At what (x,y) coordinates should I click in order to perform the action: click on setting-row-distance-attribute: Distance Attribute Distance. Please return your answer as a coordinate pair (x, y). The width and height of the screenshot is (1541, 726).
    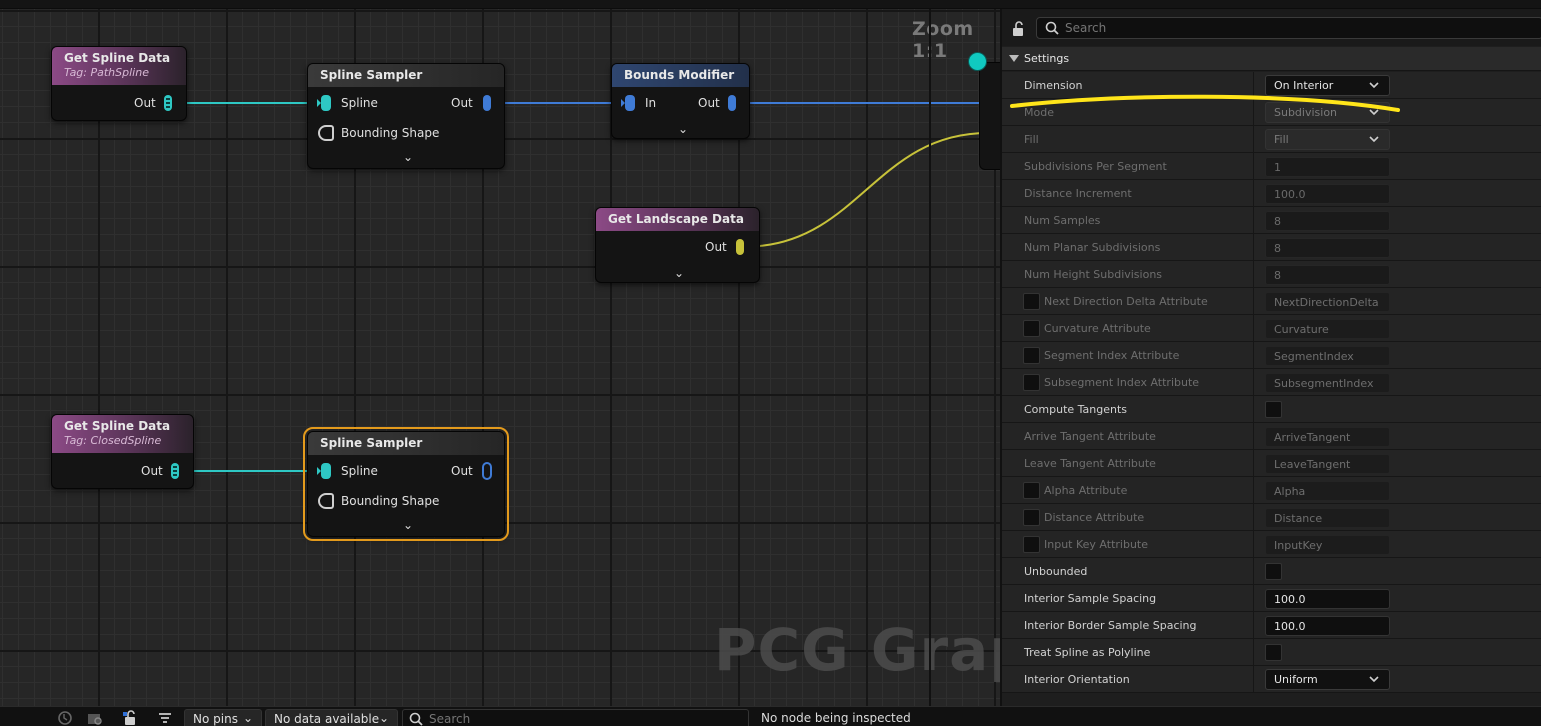
    Looking at the image, I should click on (1271, 517).